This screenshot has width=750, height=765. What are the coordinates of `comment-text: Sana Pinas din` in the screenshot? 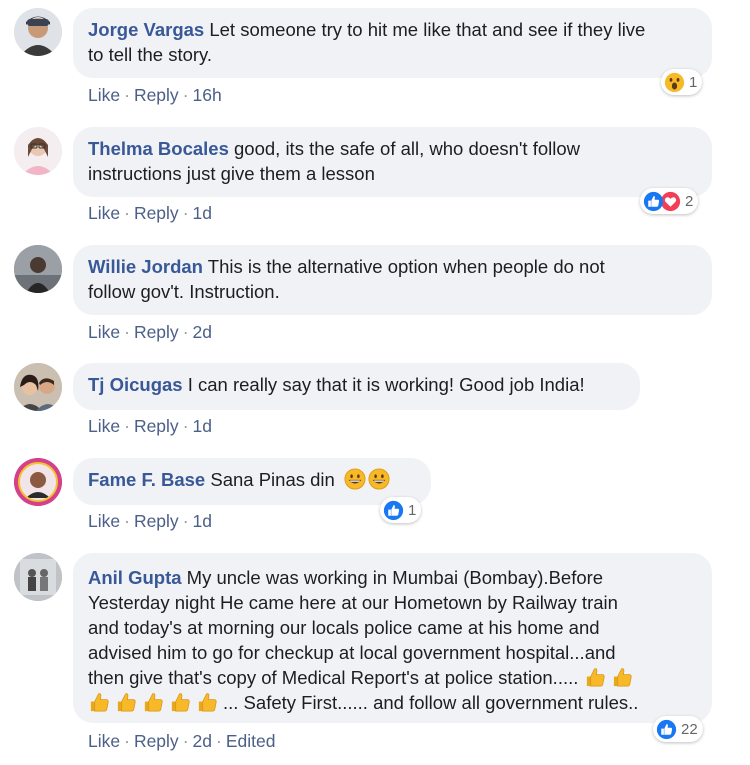 It's located at (272, 479).